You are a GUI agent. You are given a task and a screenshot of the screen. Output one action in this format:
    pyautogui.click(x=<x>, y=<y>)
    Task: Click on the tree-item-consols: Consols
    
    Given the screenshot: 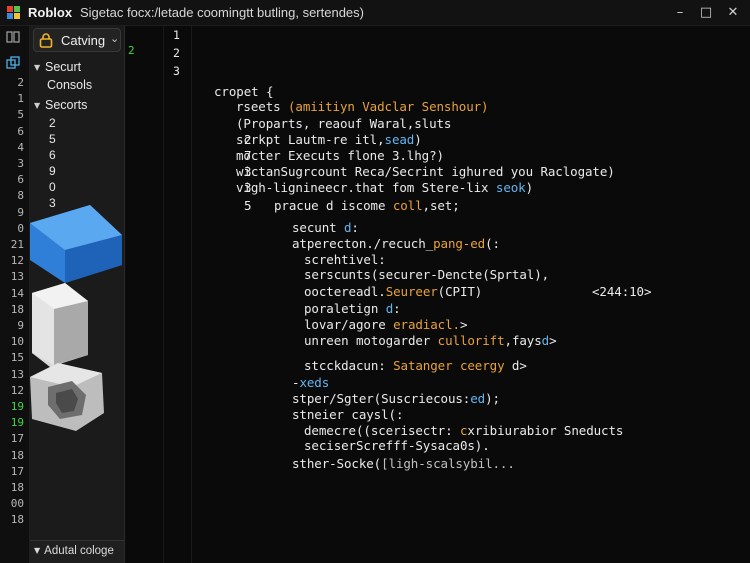 What is the action you would take?
    pyautogui.click(x=69, y=85)
    